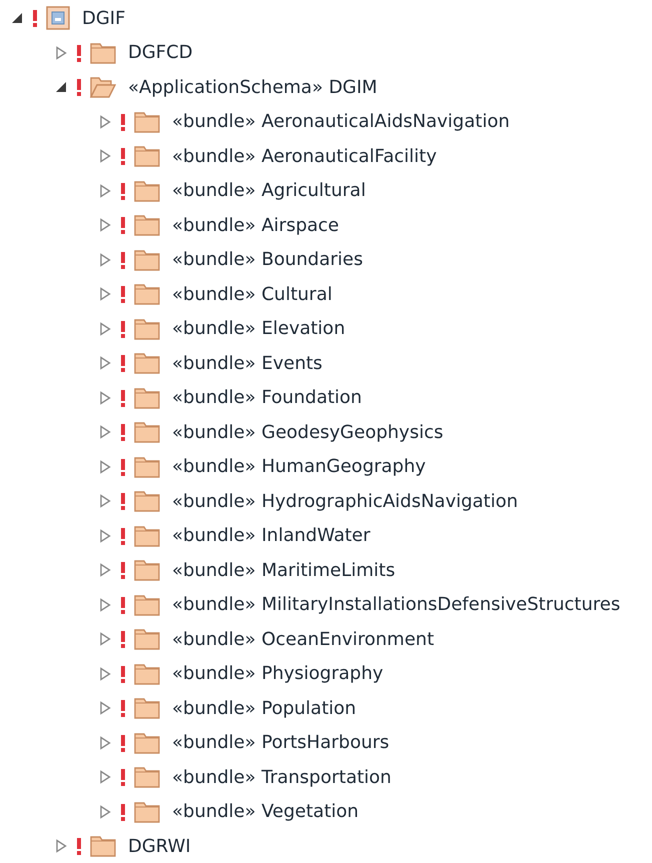 This screenshot has height=863, width=652. What do you see at coordinates (103, 87) in the screenshot?
I see `open-folder-icon` at bounding box center [103, 87].